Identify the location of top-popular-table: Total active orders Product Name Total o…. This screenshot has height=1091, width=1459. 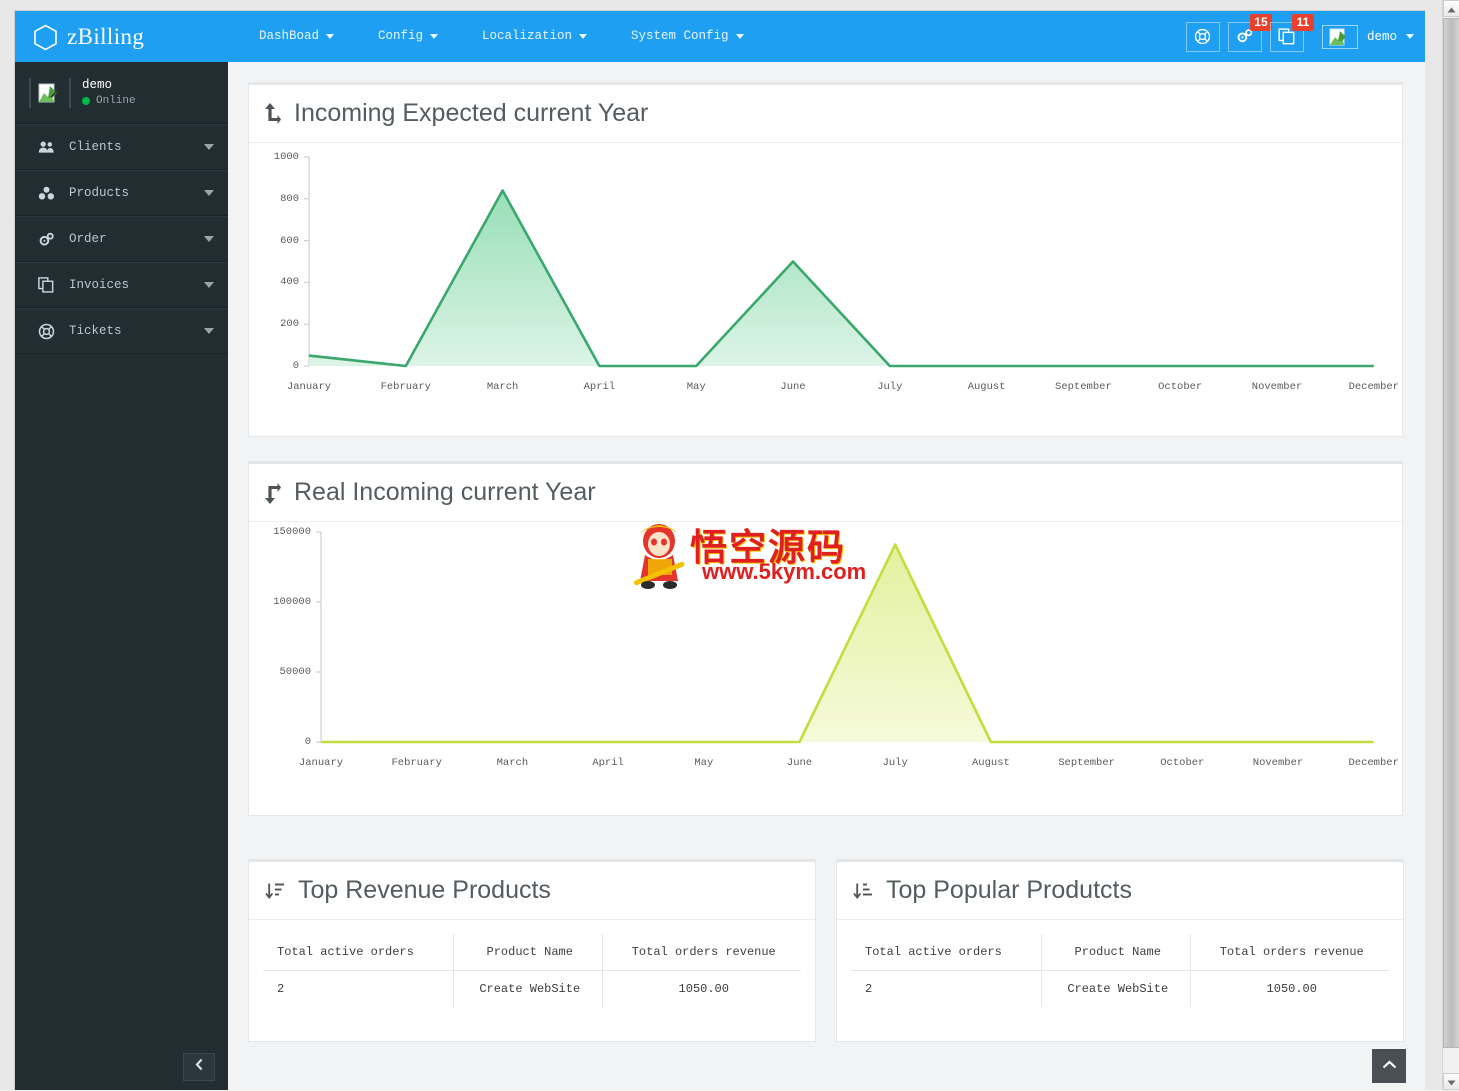
(1120, 970).